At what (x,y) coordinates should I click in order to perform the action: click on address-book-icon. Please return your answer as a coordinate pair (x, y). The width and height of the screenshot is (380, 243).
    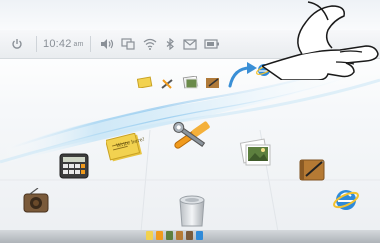
    Looking at the image, I should click on (312, 170).